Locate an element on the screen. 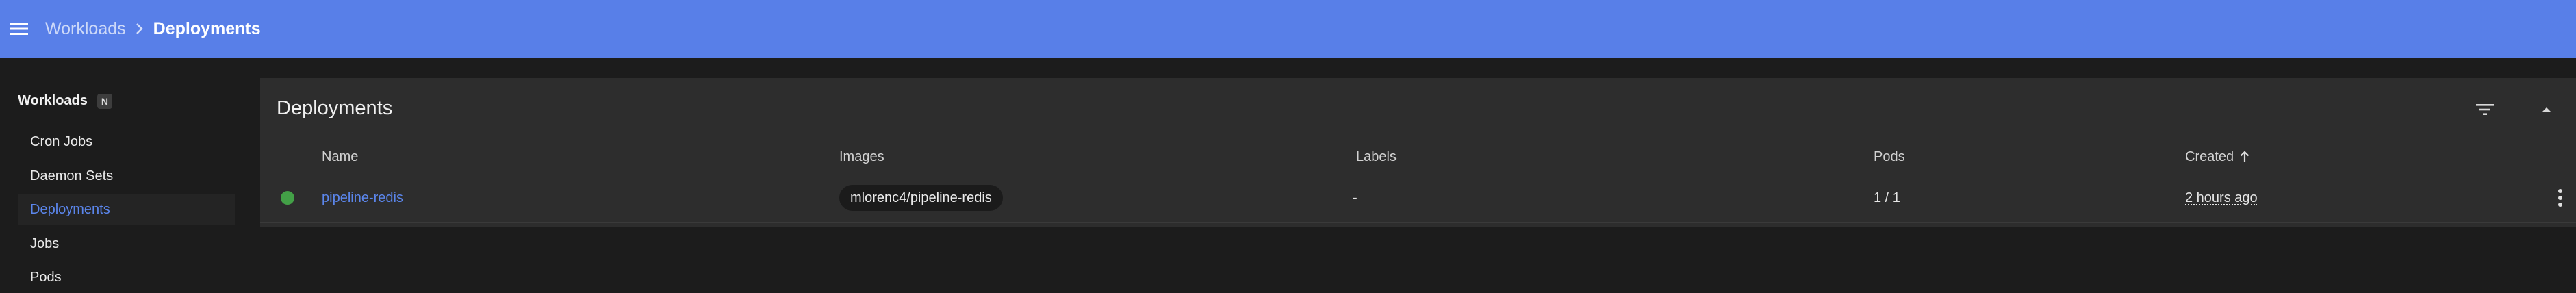 Image resolution: width=2576 pixels, height=293 pixels. sidebar-item-label: Jobs is located at coordinates (45, 243).